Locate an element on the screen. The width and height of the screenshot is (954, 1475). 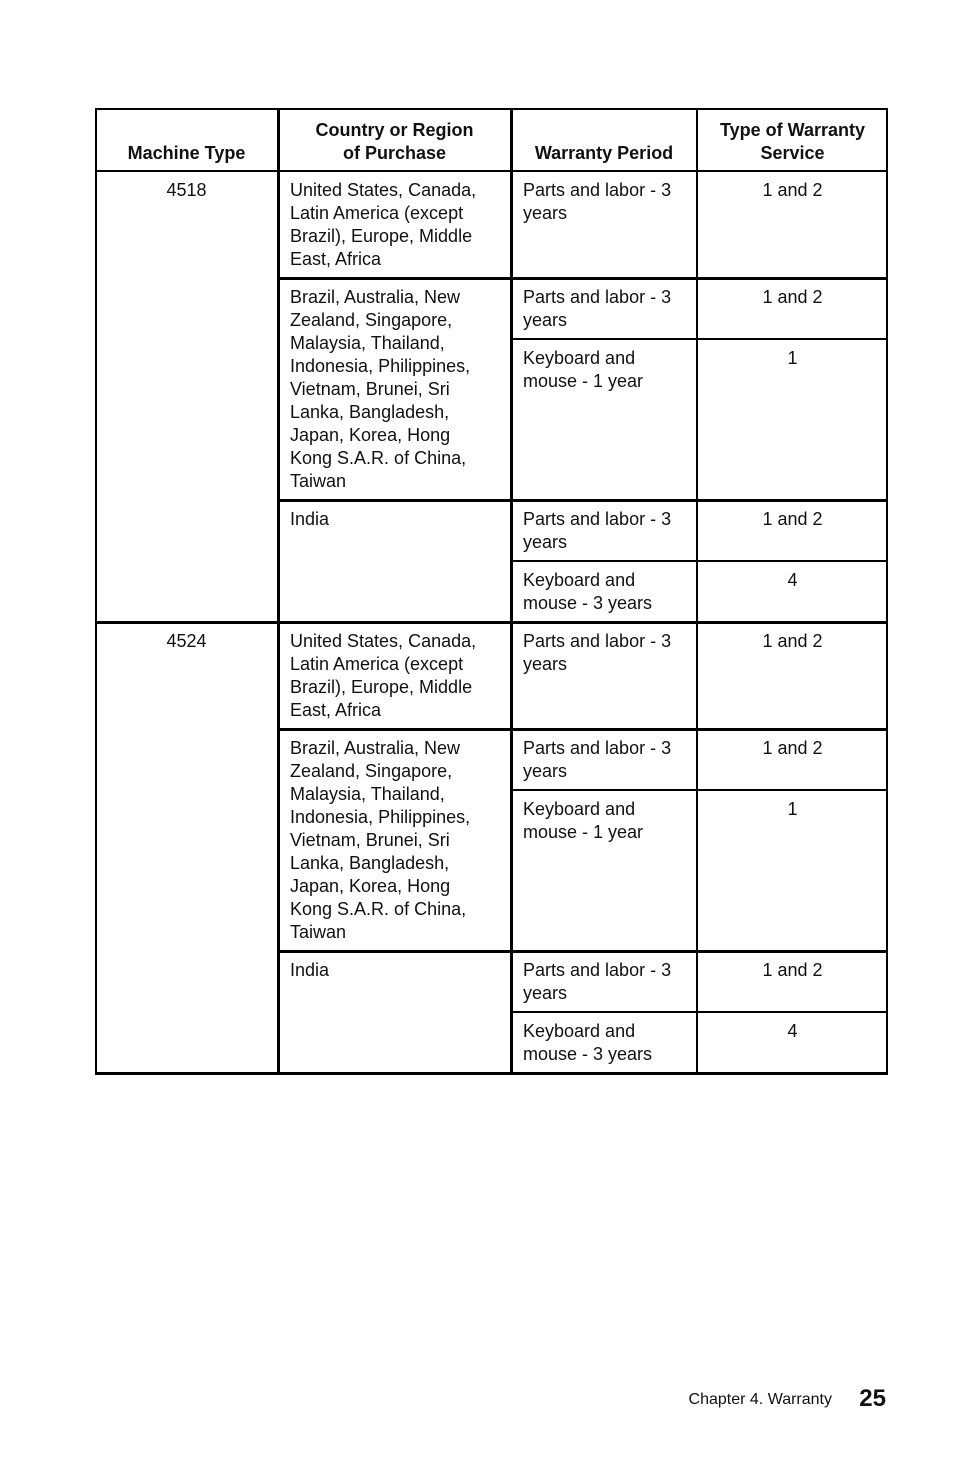
header-machine-type: Machine Type is located at coordinates (186, 153).